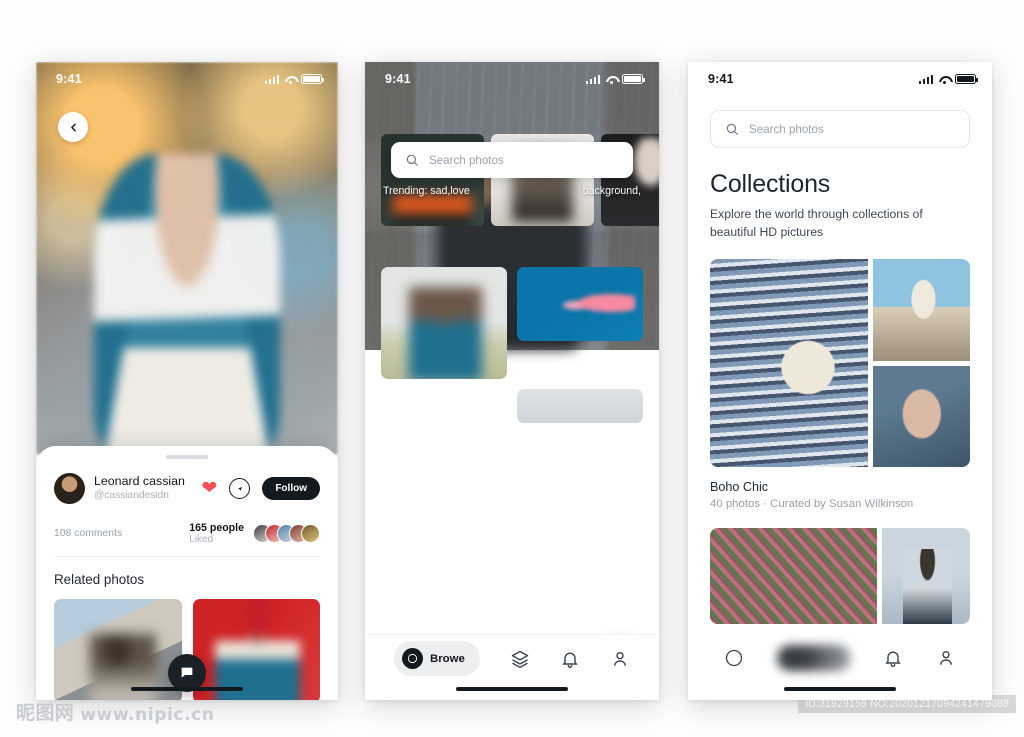  I want to click on nav-item-browse: Browe, so click(437, 658).